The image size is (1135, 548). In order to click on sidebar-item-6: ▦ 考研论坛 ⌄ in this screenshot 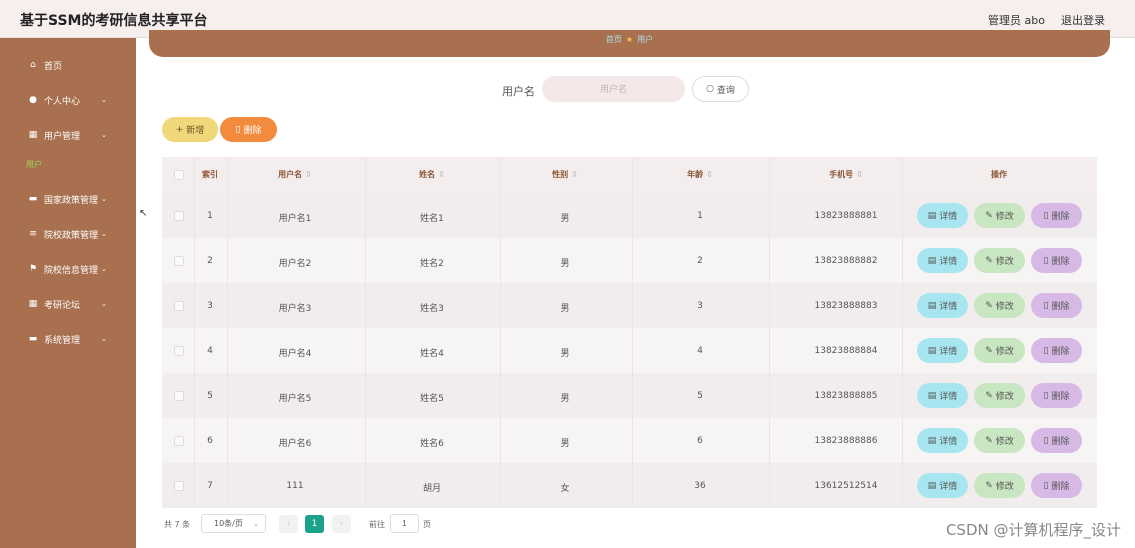, I will do `click(68, 304)`.